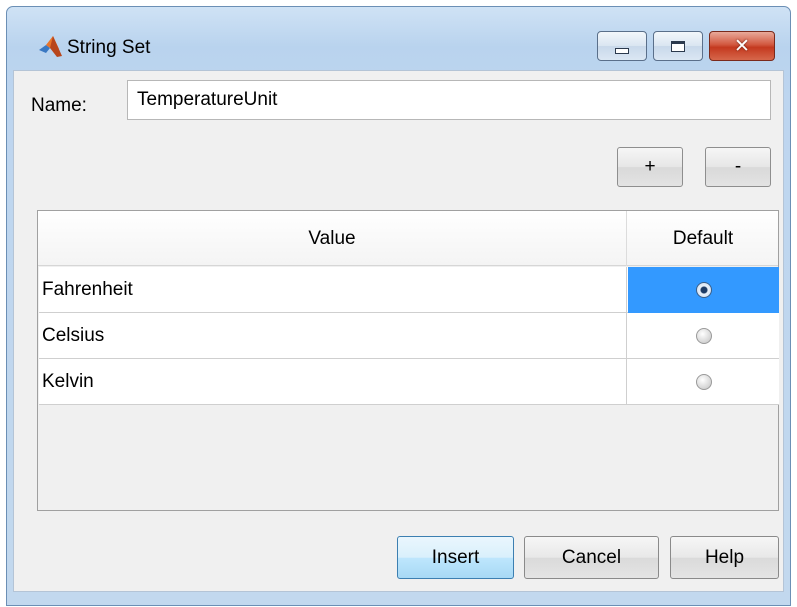 This screenshot has width=797, height=607. What do you see at coordinates (703, 238) in the screenshot?
I see `column-header-default: Default` at bounding box center [703, 238].